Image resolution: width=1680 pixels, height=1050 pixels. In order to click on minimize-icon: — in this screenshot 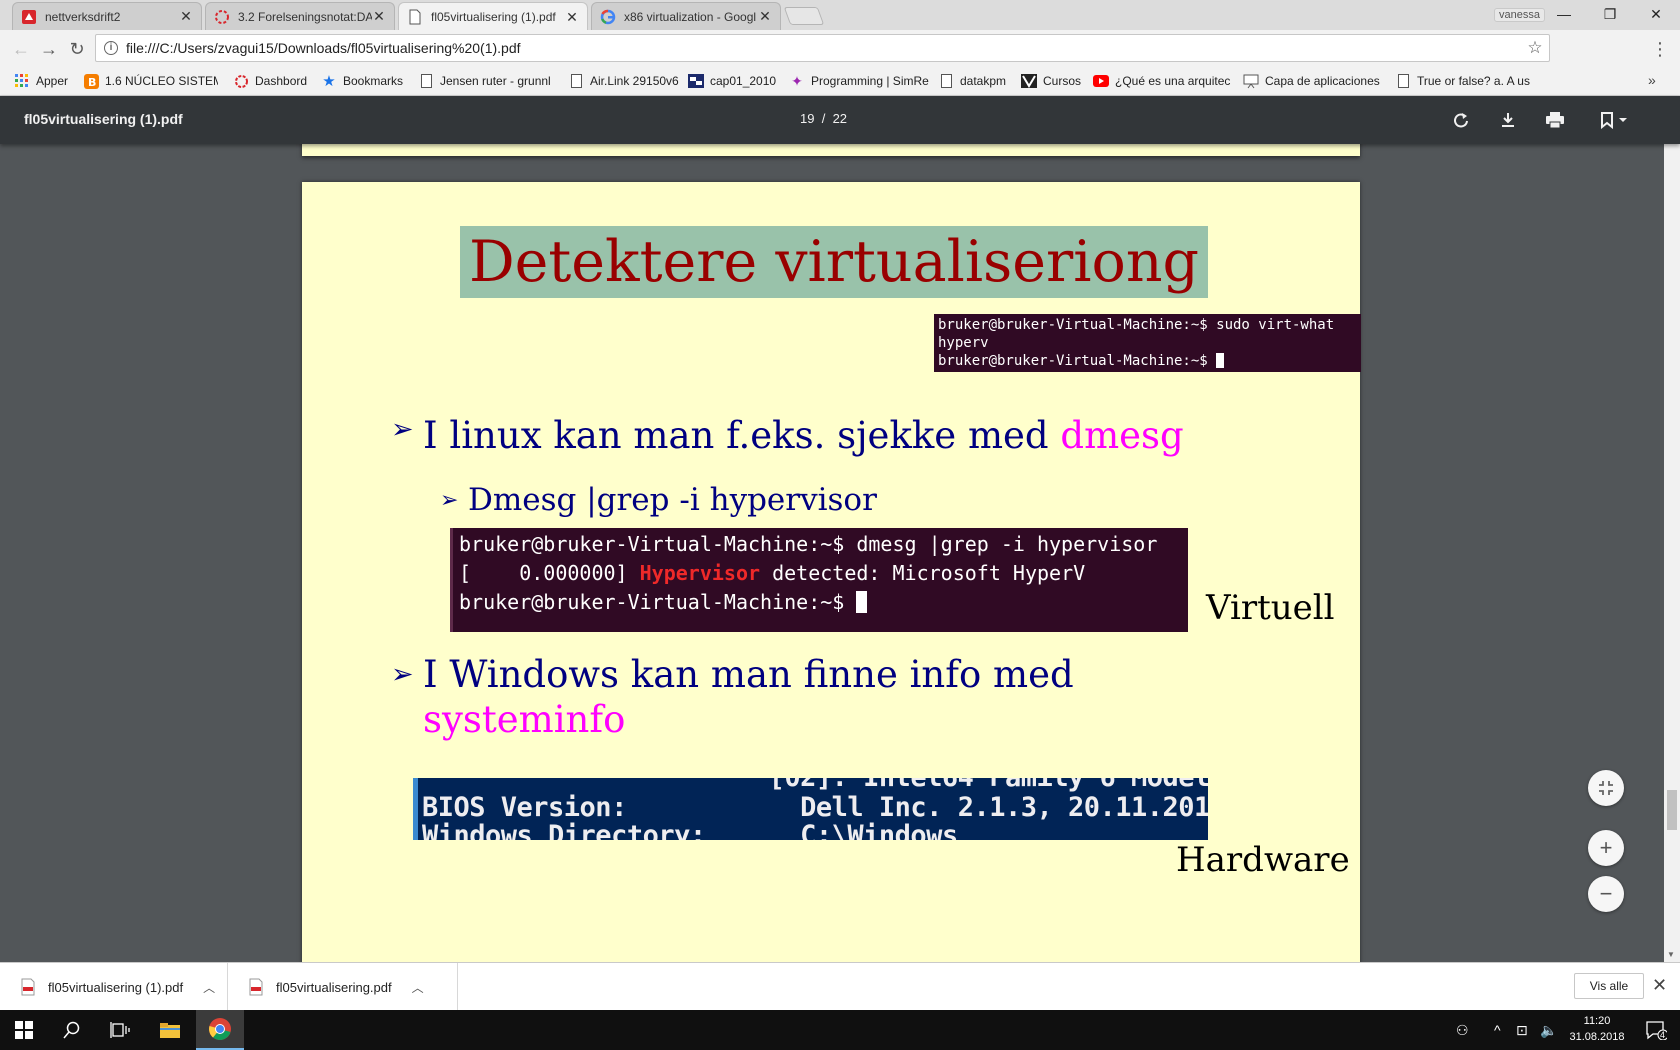, I will do `click(1564, 14)`.